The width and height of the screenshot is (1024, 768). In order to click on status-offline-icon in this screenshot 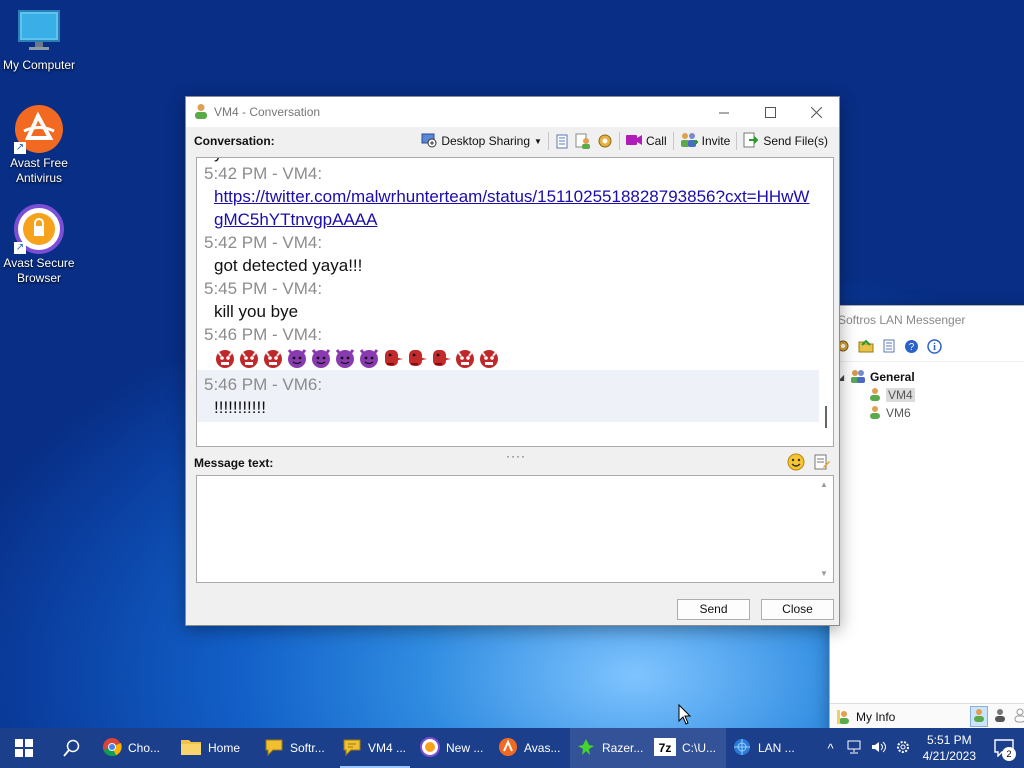, I will do `click(1018, 716)`.